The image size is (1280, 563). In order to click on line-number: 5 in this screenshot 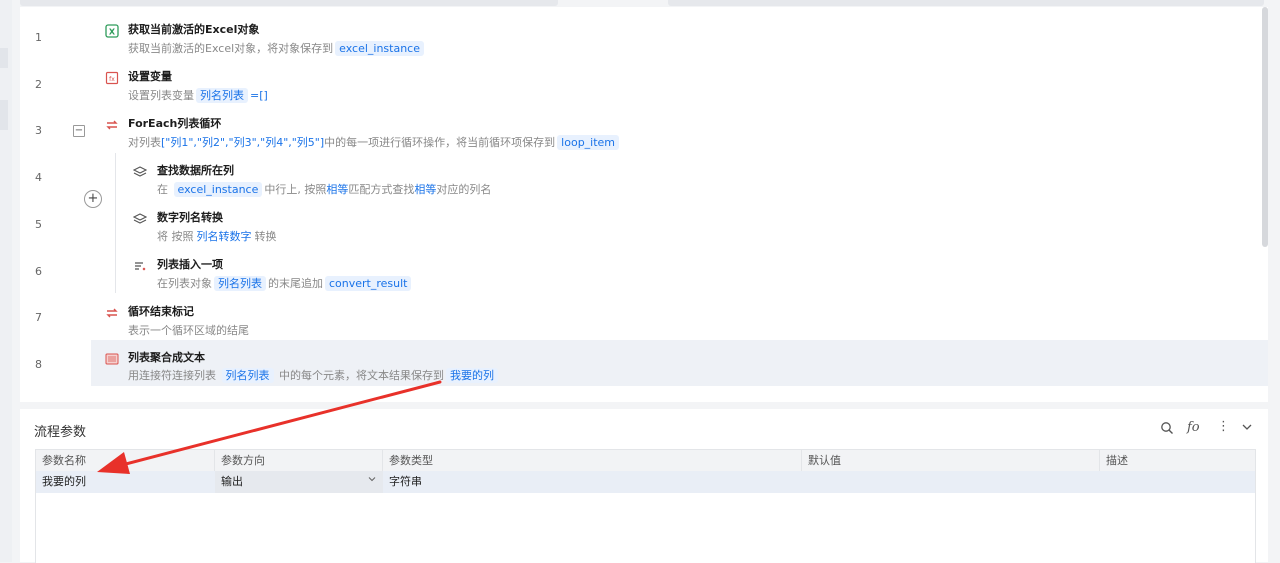, I will do `click(38, 224)`.